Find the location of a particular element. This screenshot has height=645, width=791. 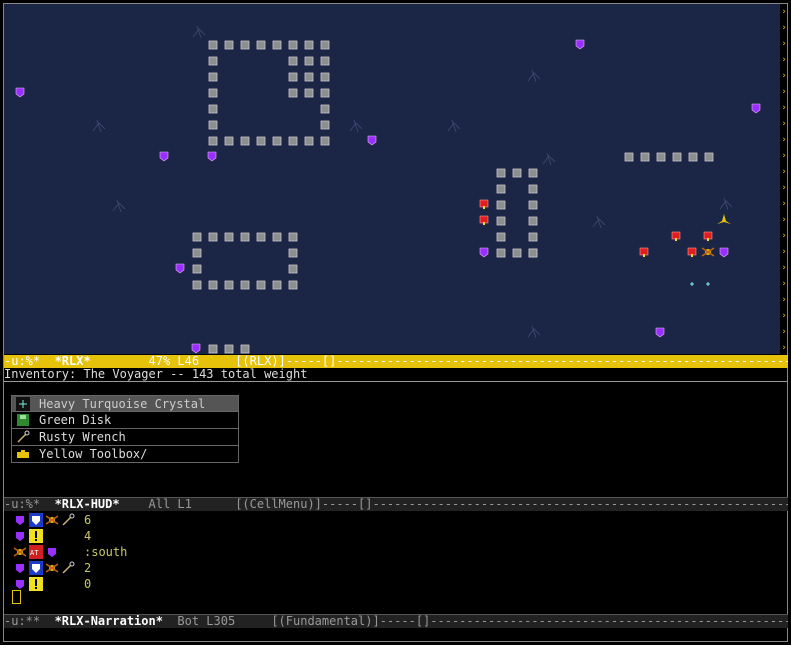

text-cursor is located at coordinates (16, 597).